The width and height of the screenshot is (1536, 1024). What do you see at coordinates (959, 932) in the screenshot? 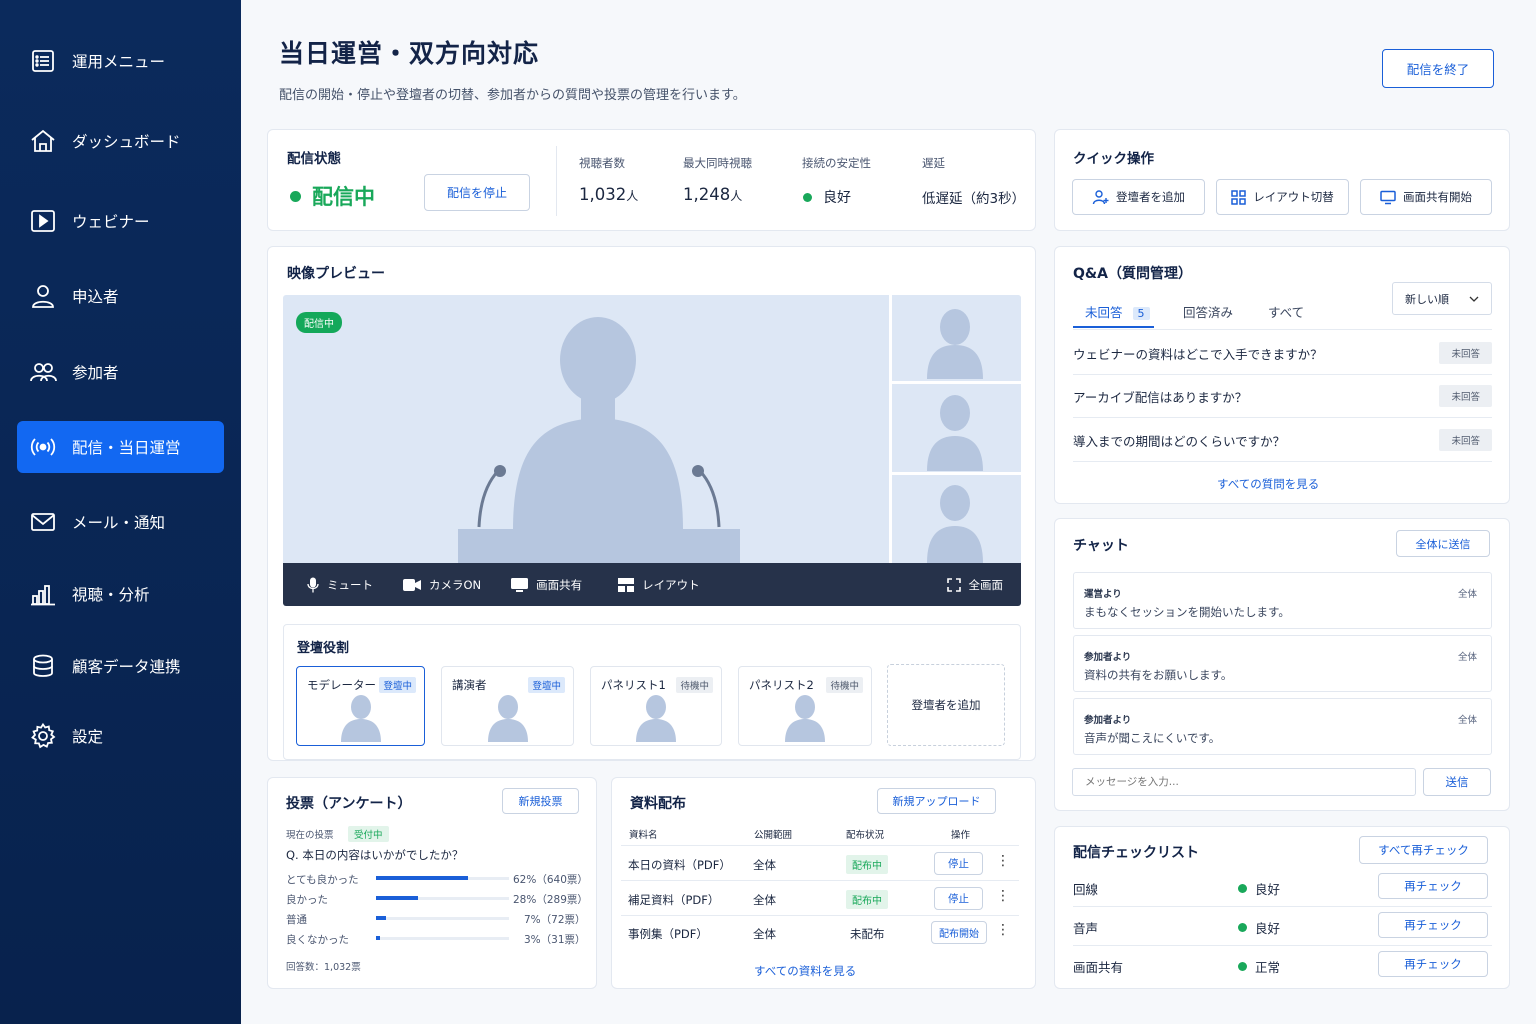
I see `start-distribution-button: 配布開始` at bounding box center [959, 932].